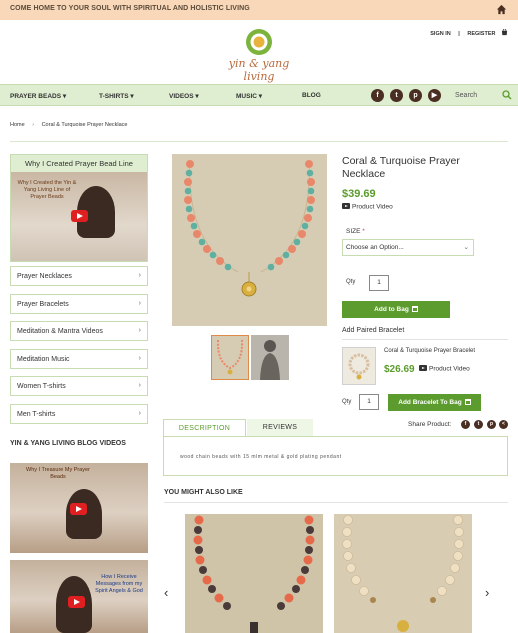 The width and height of the screenshot is (518, 633). I want to click on gallery-thumbnail-statue, so click(270, 357).